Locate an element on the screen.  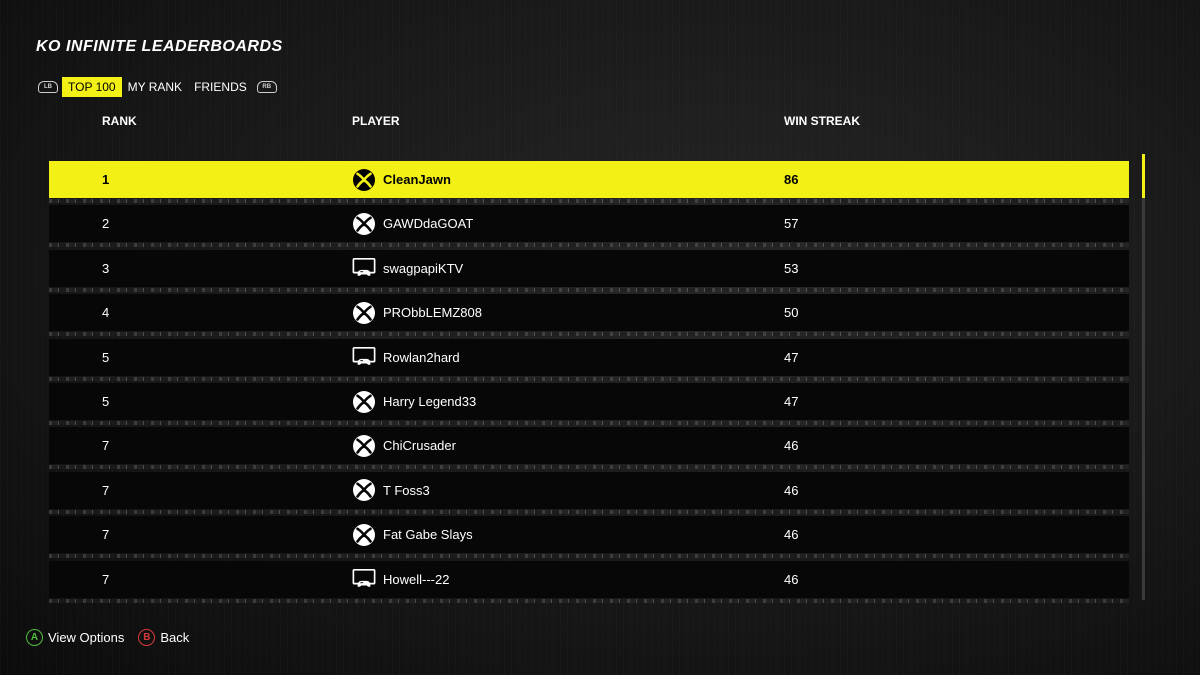
column-header-win-streak: WIN STREAK is located at coordinates (822, 121).